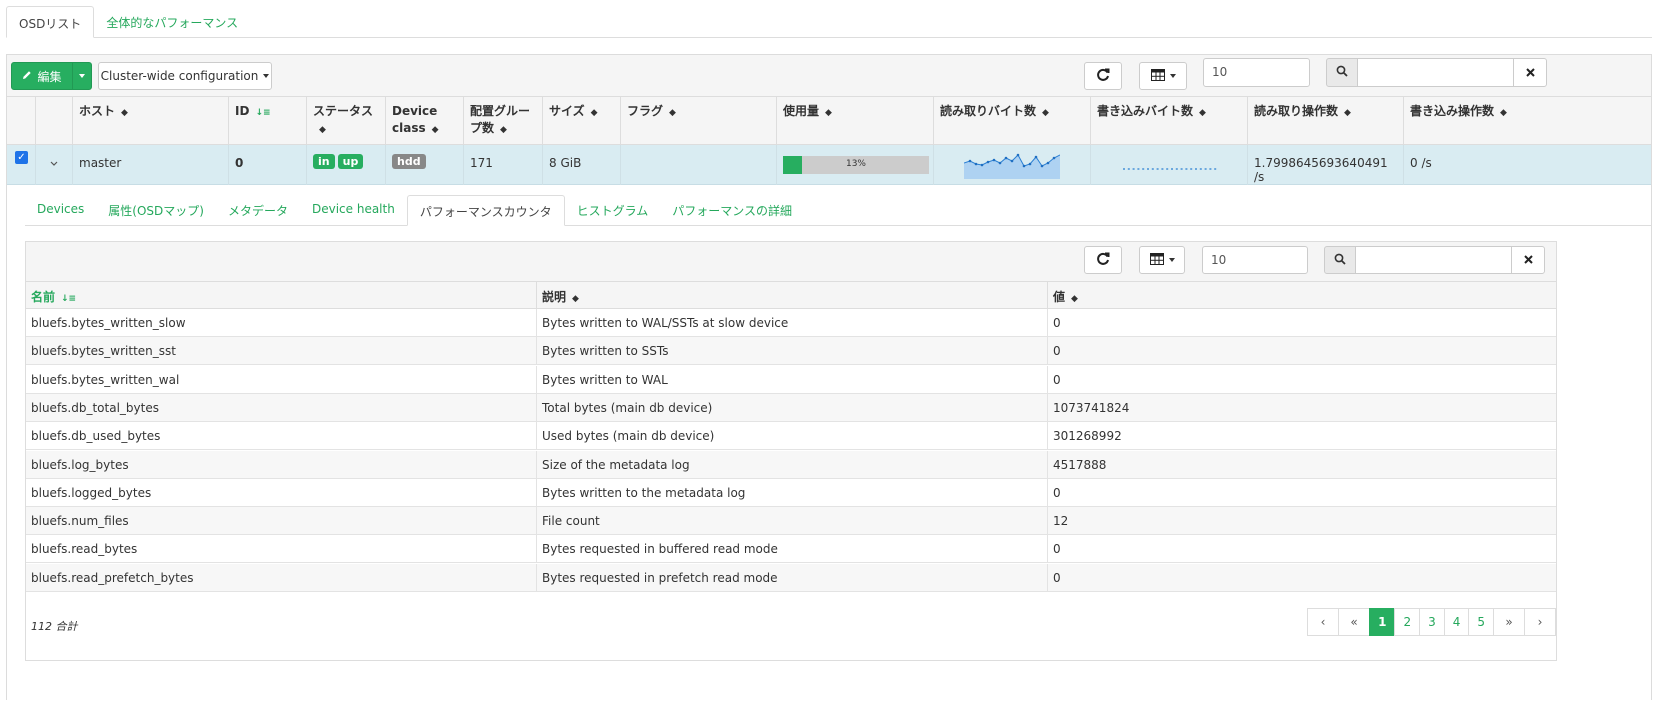 The height and width of the screenshot is (701, 1658). I want to click on chevron-down-icon, so click(54, 163).